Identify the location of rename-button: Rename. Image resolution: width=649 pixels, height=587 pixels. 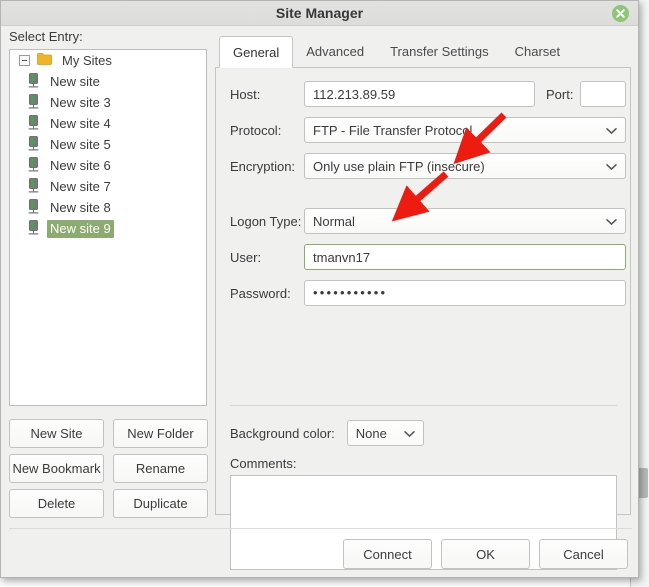
(160, 468).